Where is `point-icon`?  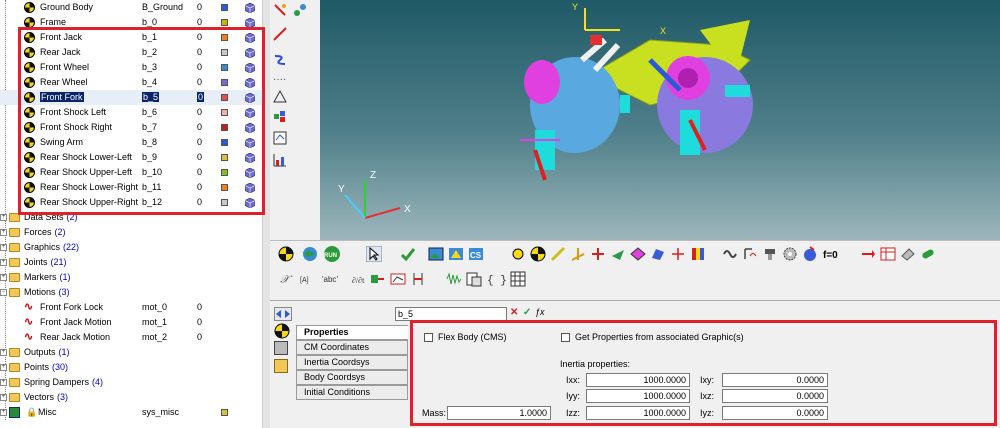
point-icon is located at coordinates (518, 254).